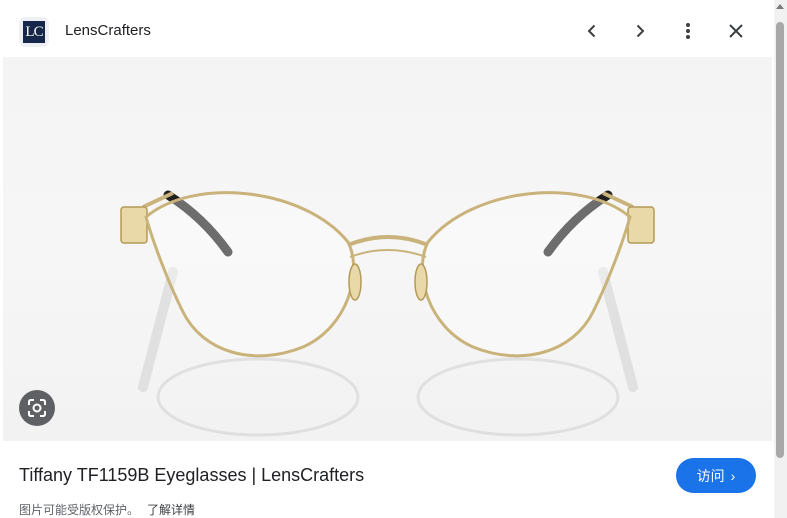  I want to click on google-lens-icon, so click(37, 408).